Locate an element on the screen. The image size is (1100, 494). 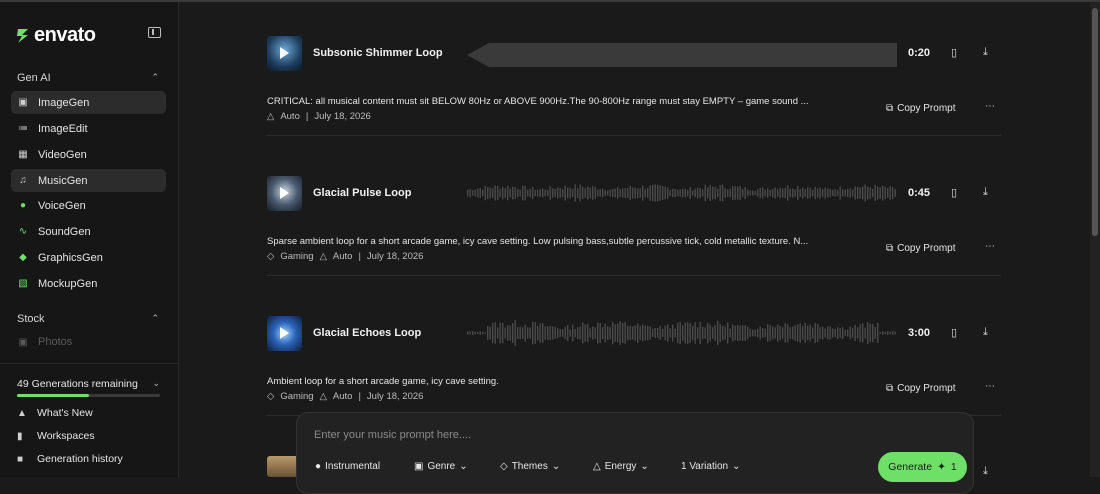
workspaces-link: ▮ Workspaces is located at coordinates (56, 436).